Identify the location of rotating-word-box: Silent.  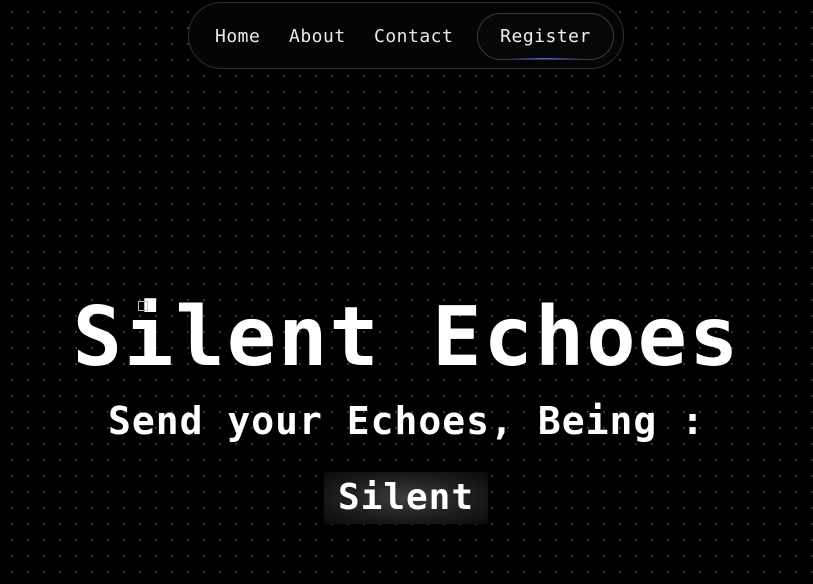
(406, 498).